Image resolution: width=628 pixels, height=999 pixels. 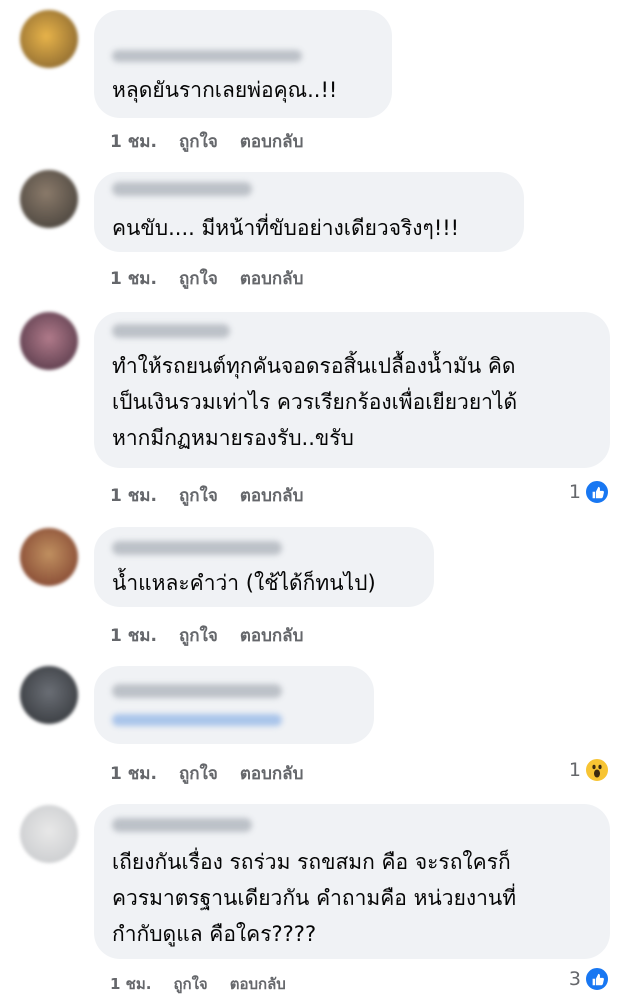 What do you see at coordinates (309, 212) in the screenshot?
I see `comment-bubble: คนขับ.... มีหน้าที่ขับอย่างเดียวจริงๆ!!!` at bounding box center [309, 212].